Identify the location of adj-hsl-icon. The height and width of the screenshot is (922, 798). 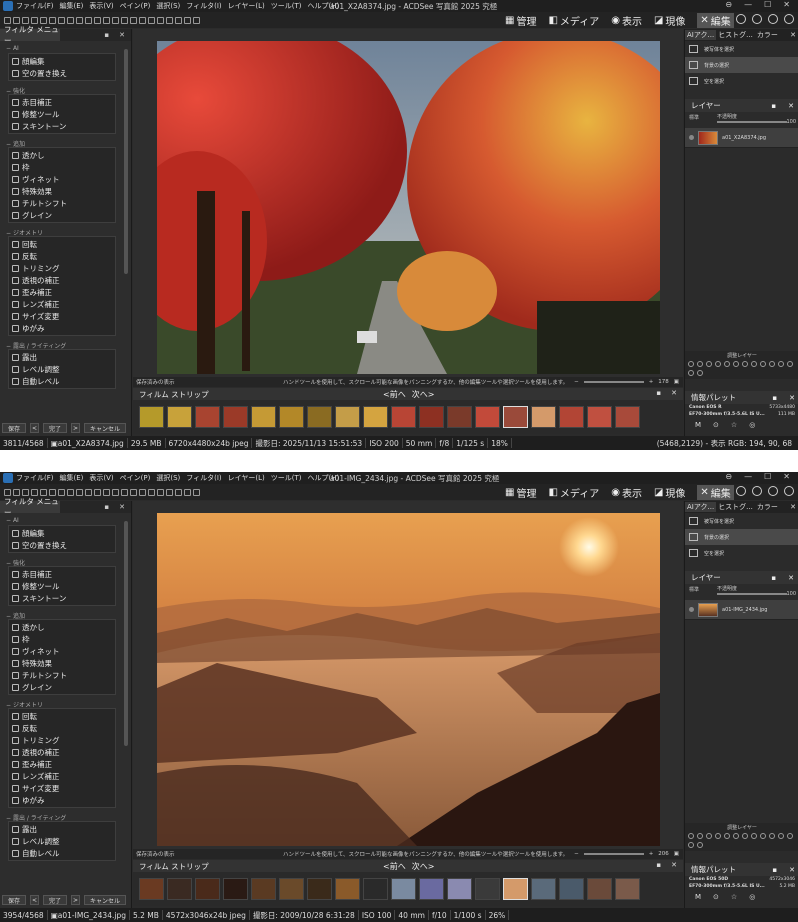
(727, 836).